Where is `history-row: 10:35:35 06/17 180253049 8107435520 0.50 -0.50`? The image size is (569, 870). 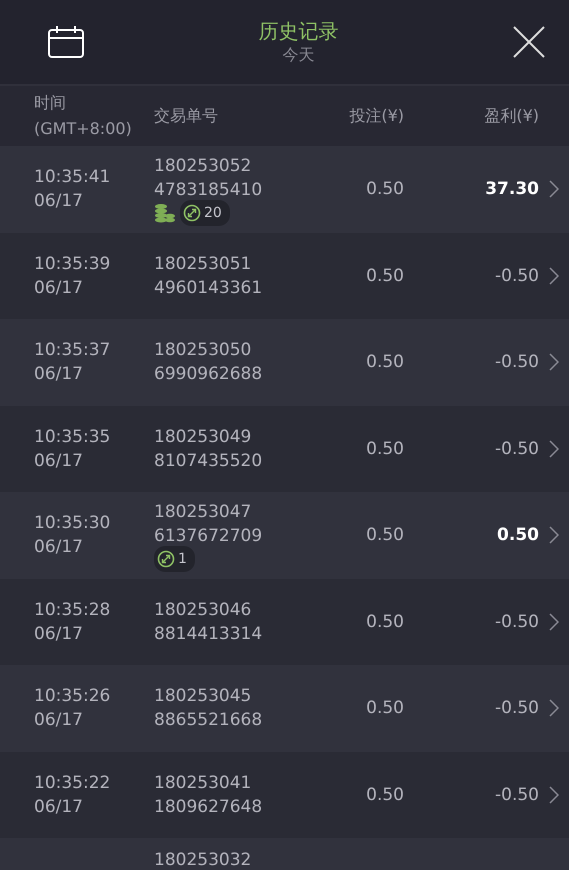
history-row: 10:35:35 06/17 180253049 8107435520 0.50 -0.50 is located at coordinates (284, 449).